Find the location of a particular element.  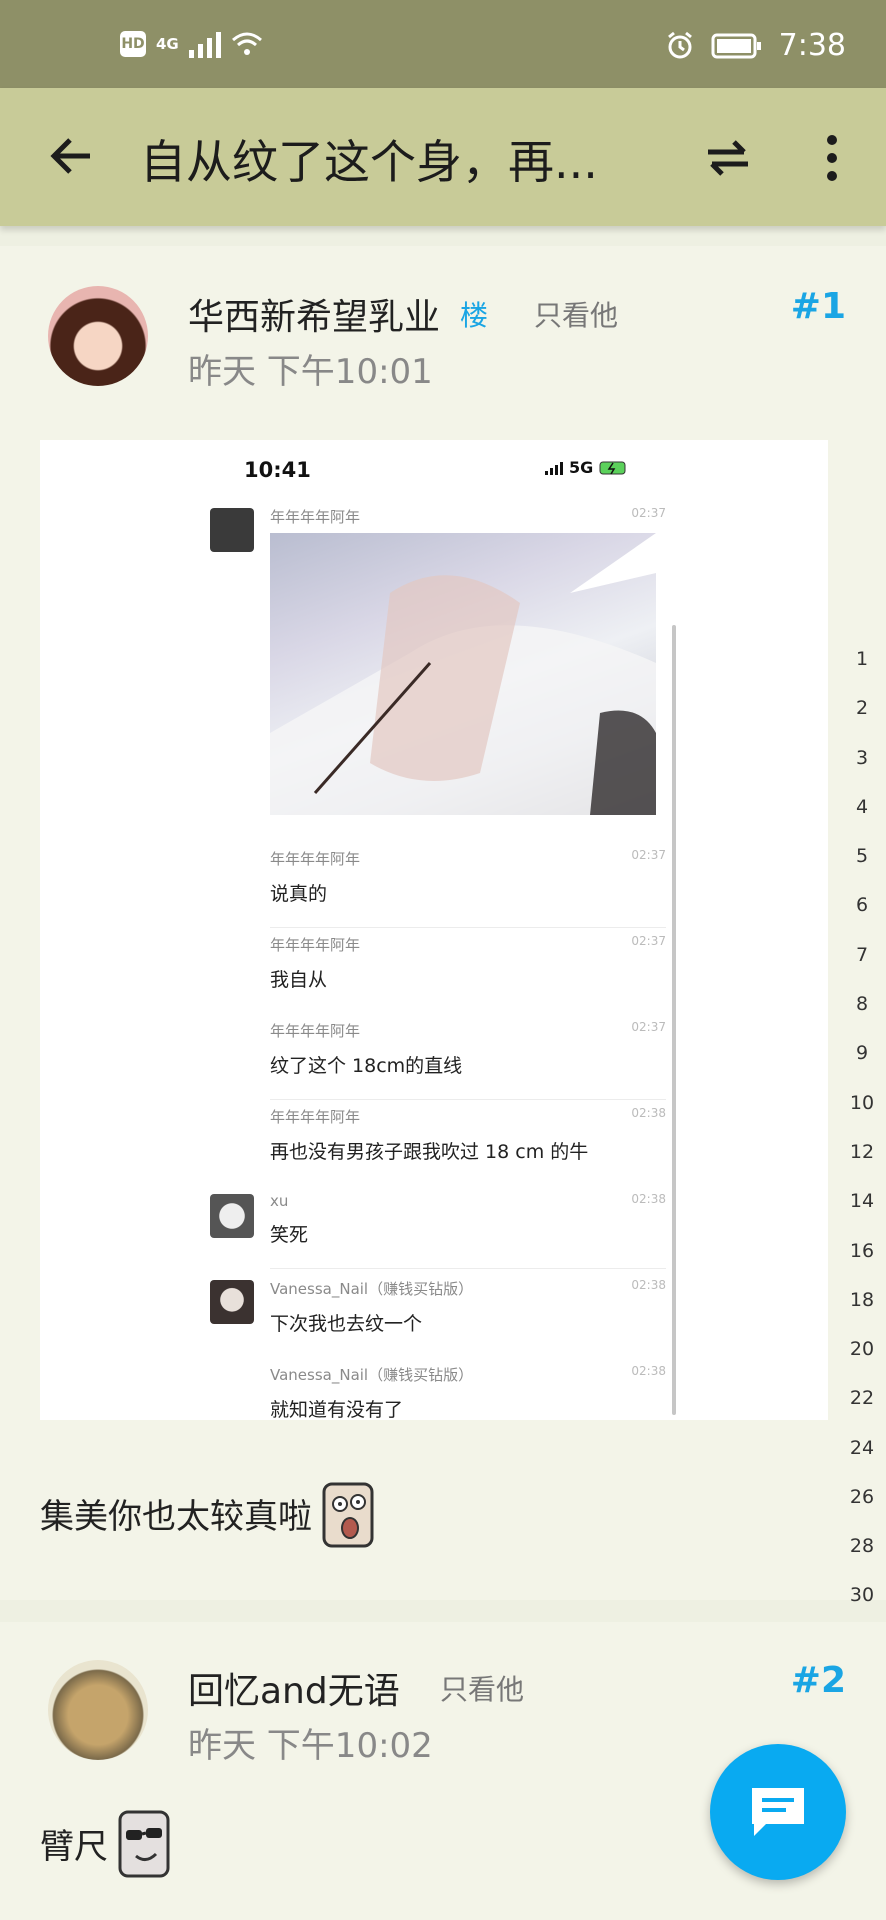

chat-photo is located at coordinates (463, 674).